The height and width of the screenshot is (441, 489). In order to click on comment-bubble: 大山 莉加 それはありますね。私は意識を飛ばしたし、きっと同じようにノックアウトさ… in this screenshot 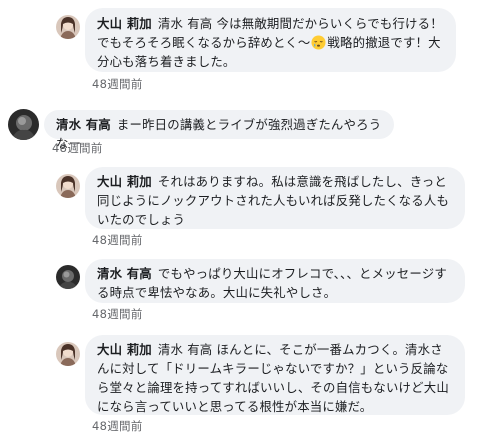, I will do `click(275, 198)`.